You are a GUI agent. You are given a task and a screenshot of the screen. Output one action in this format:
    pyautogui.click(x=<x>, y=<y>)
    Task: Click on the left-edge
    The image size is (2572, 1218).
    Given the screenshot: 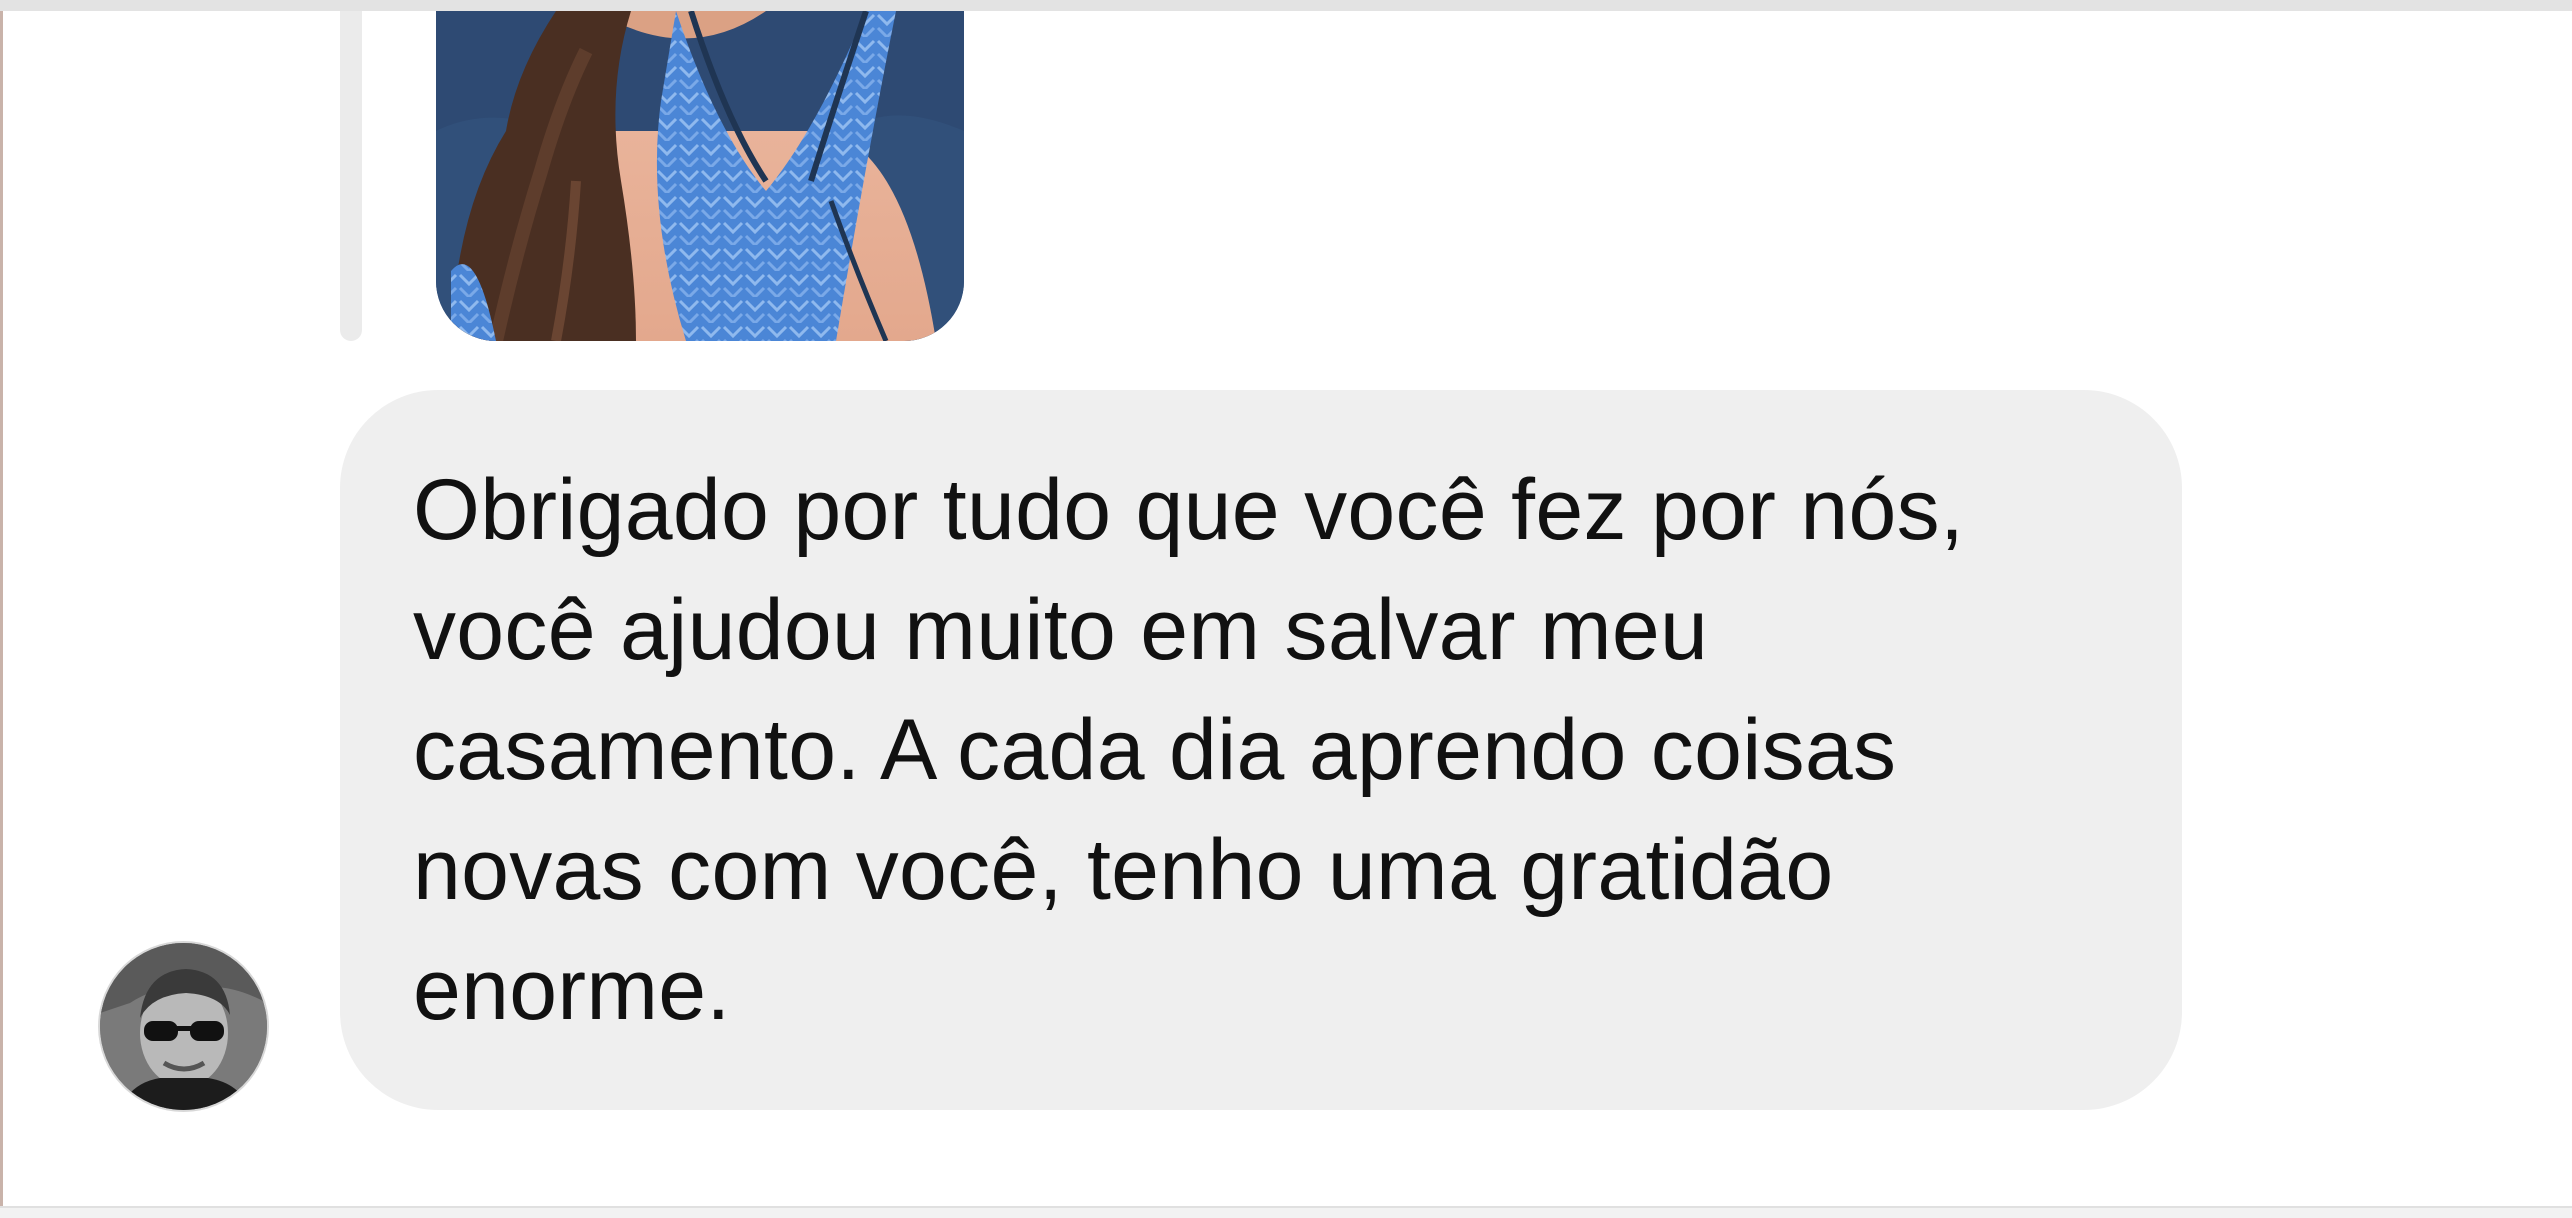 What is the action you would take?
    pyautogui.click(x=1, y=608)
    